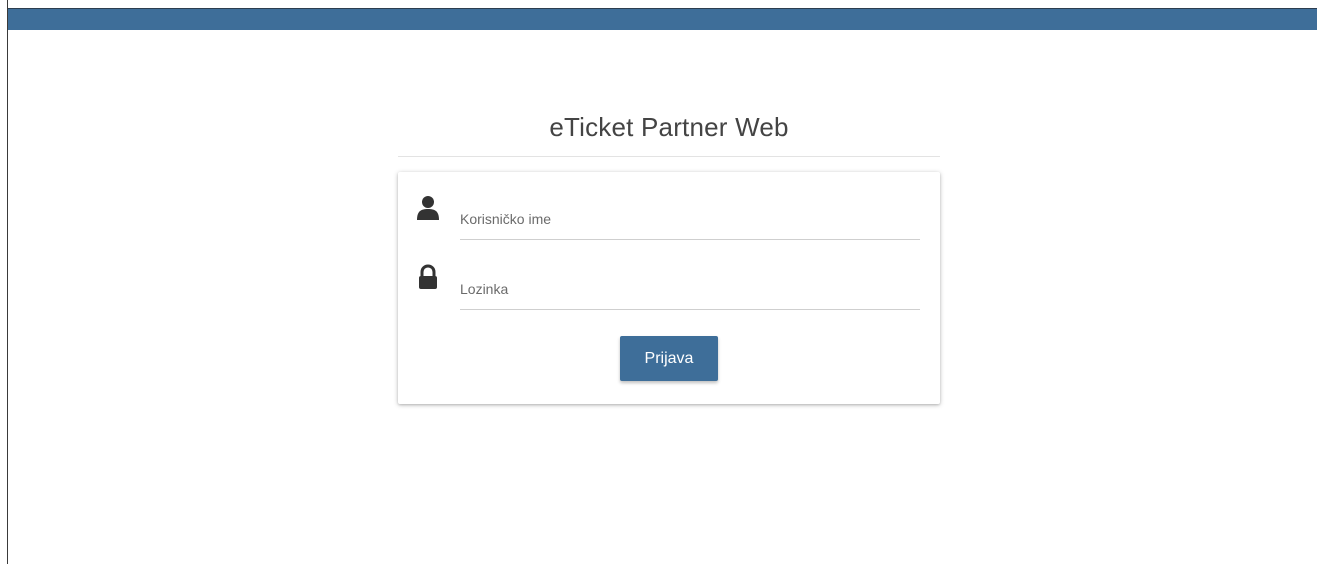  Describe the element at coordinates (690, 219) in the screenshot. I see `username-input` at that location.